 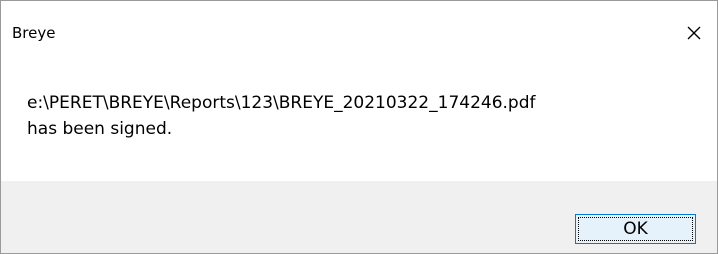 I want to click on ok-button: OK, so click(x=635, y=229).